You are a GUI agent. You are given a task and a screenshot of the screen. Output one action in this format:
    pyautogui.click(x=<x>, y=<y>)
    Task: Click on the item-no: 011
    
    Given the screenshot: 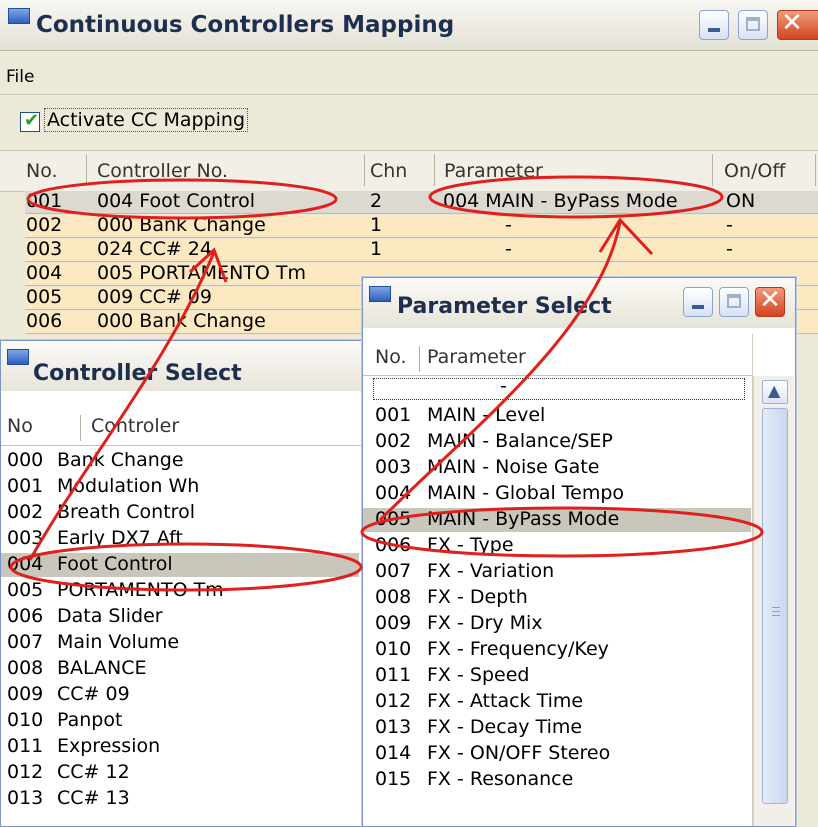 What is the action you would take?
    pyautogui.click(x=393, y=675)
    